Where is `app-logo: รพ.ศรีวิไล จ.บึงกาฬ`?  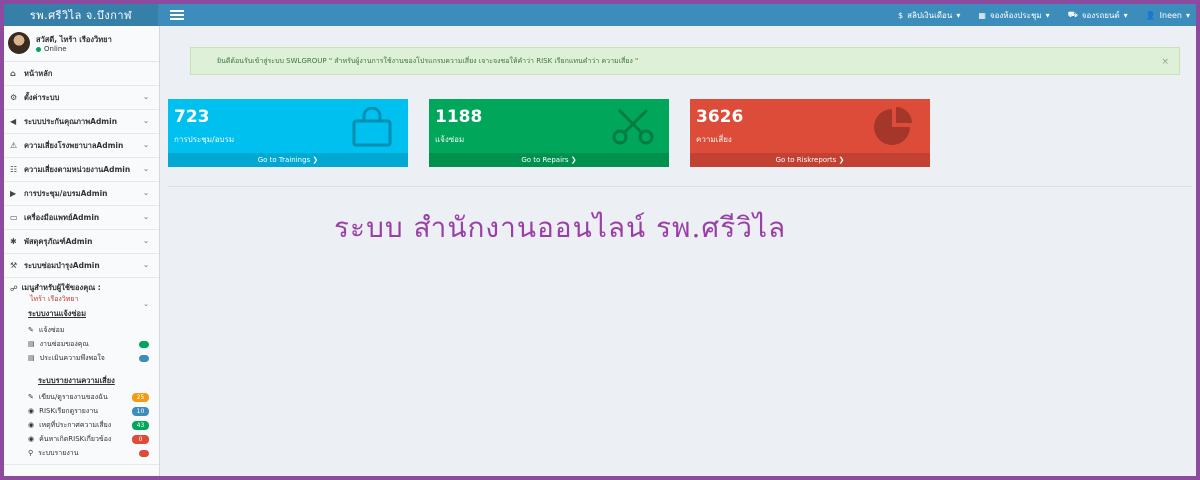 app-logo: รพ.ศรีวิไล จ.บึงกาฬ is located at coordinates (81, 15).